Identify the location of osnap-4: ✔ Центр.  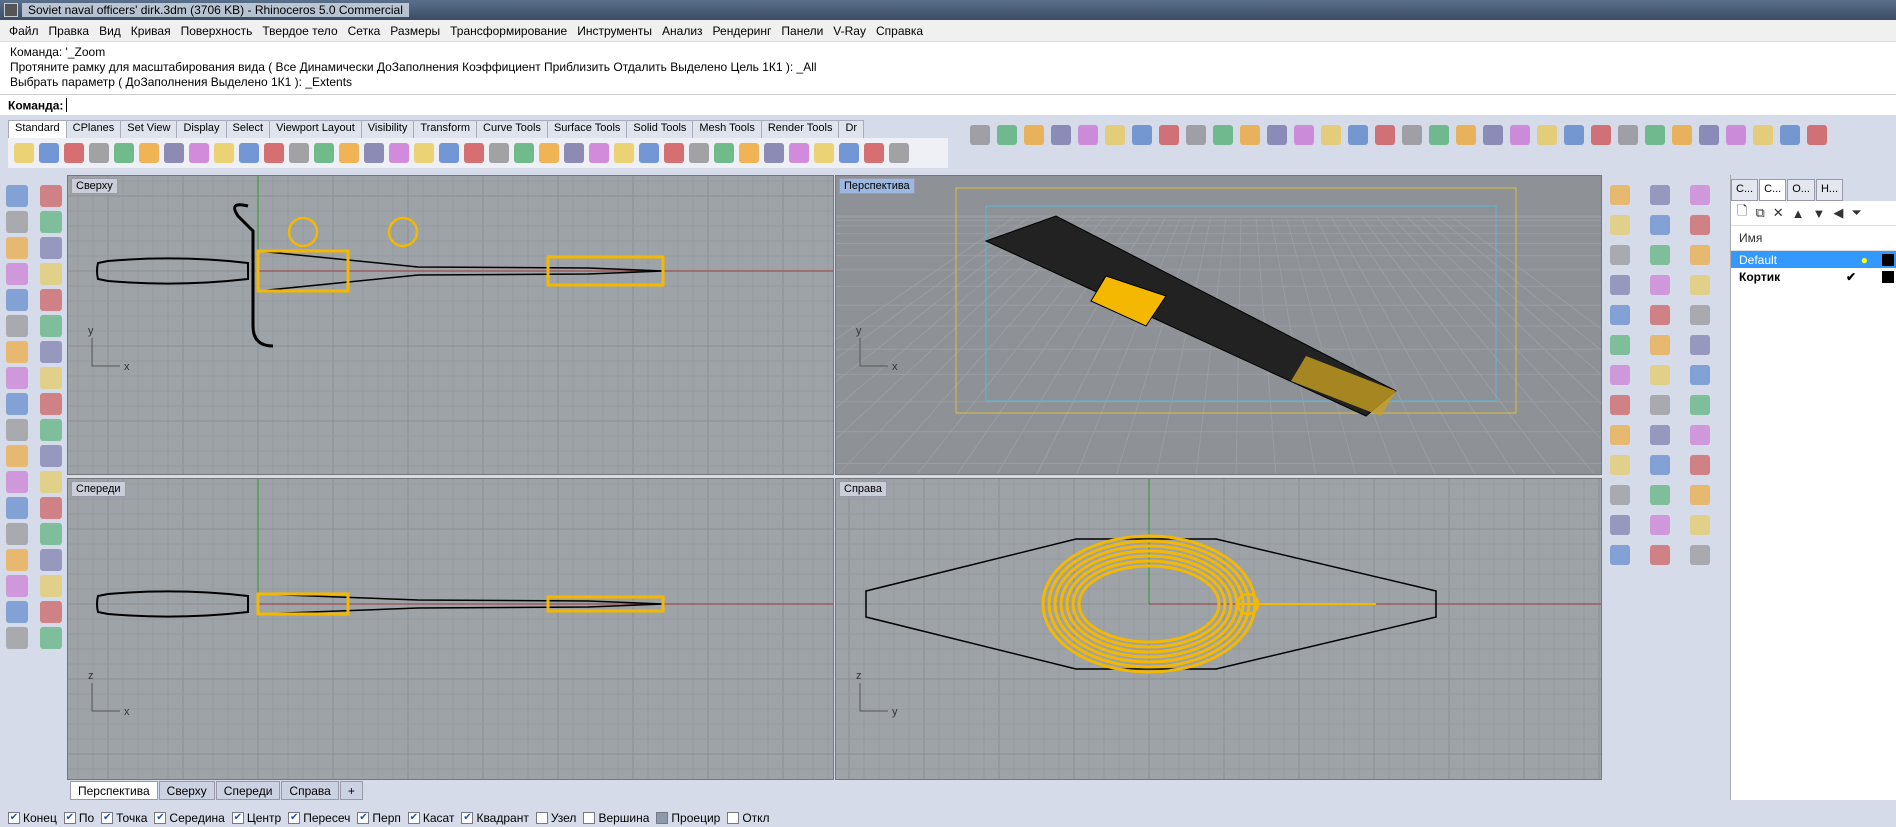
(256, 818).